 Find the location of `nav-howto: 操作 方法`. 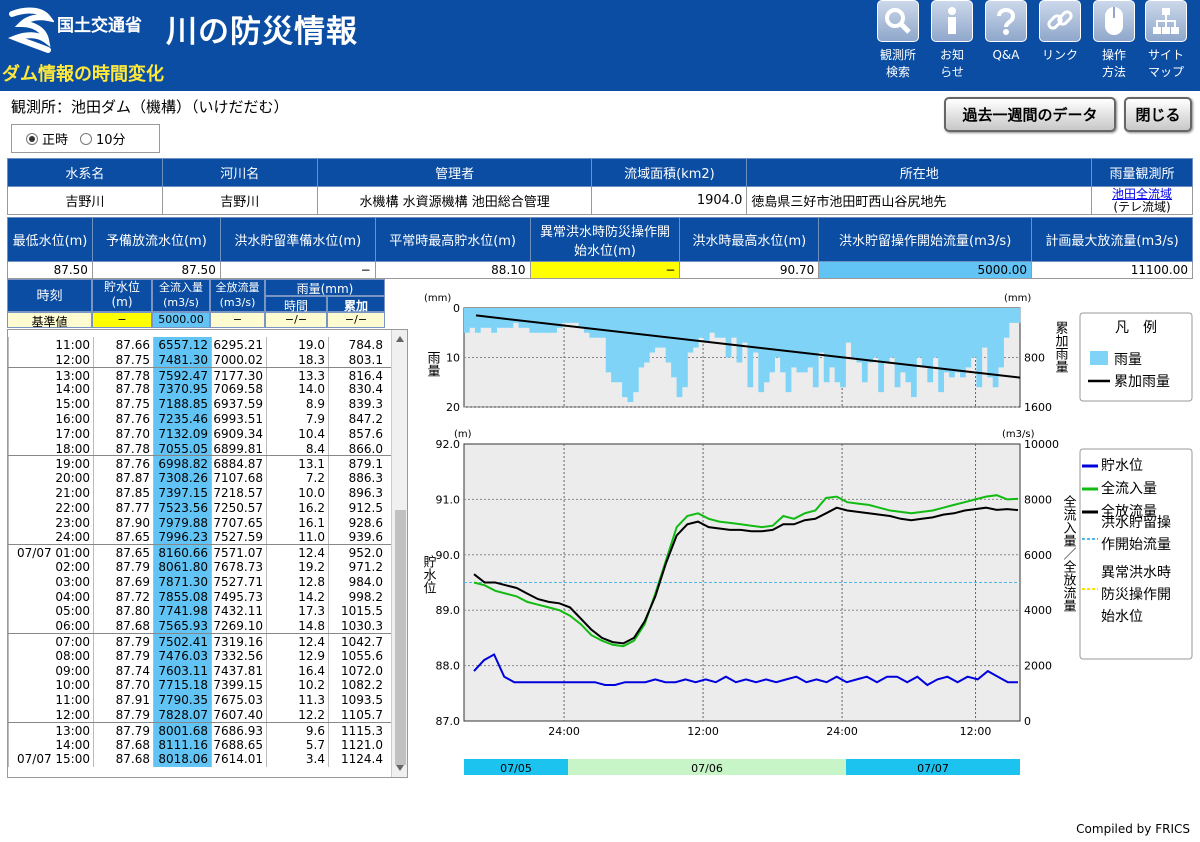

nav-howto: 操作 方法 is located at coordinates (1114, 40).